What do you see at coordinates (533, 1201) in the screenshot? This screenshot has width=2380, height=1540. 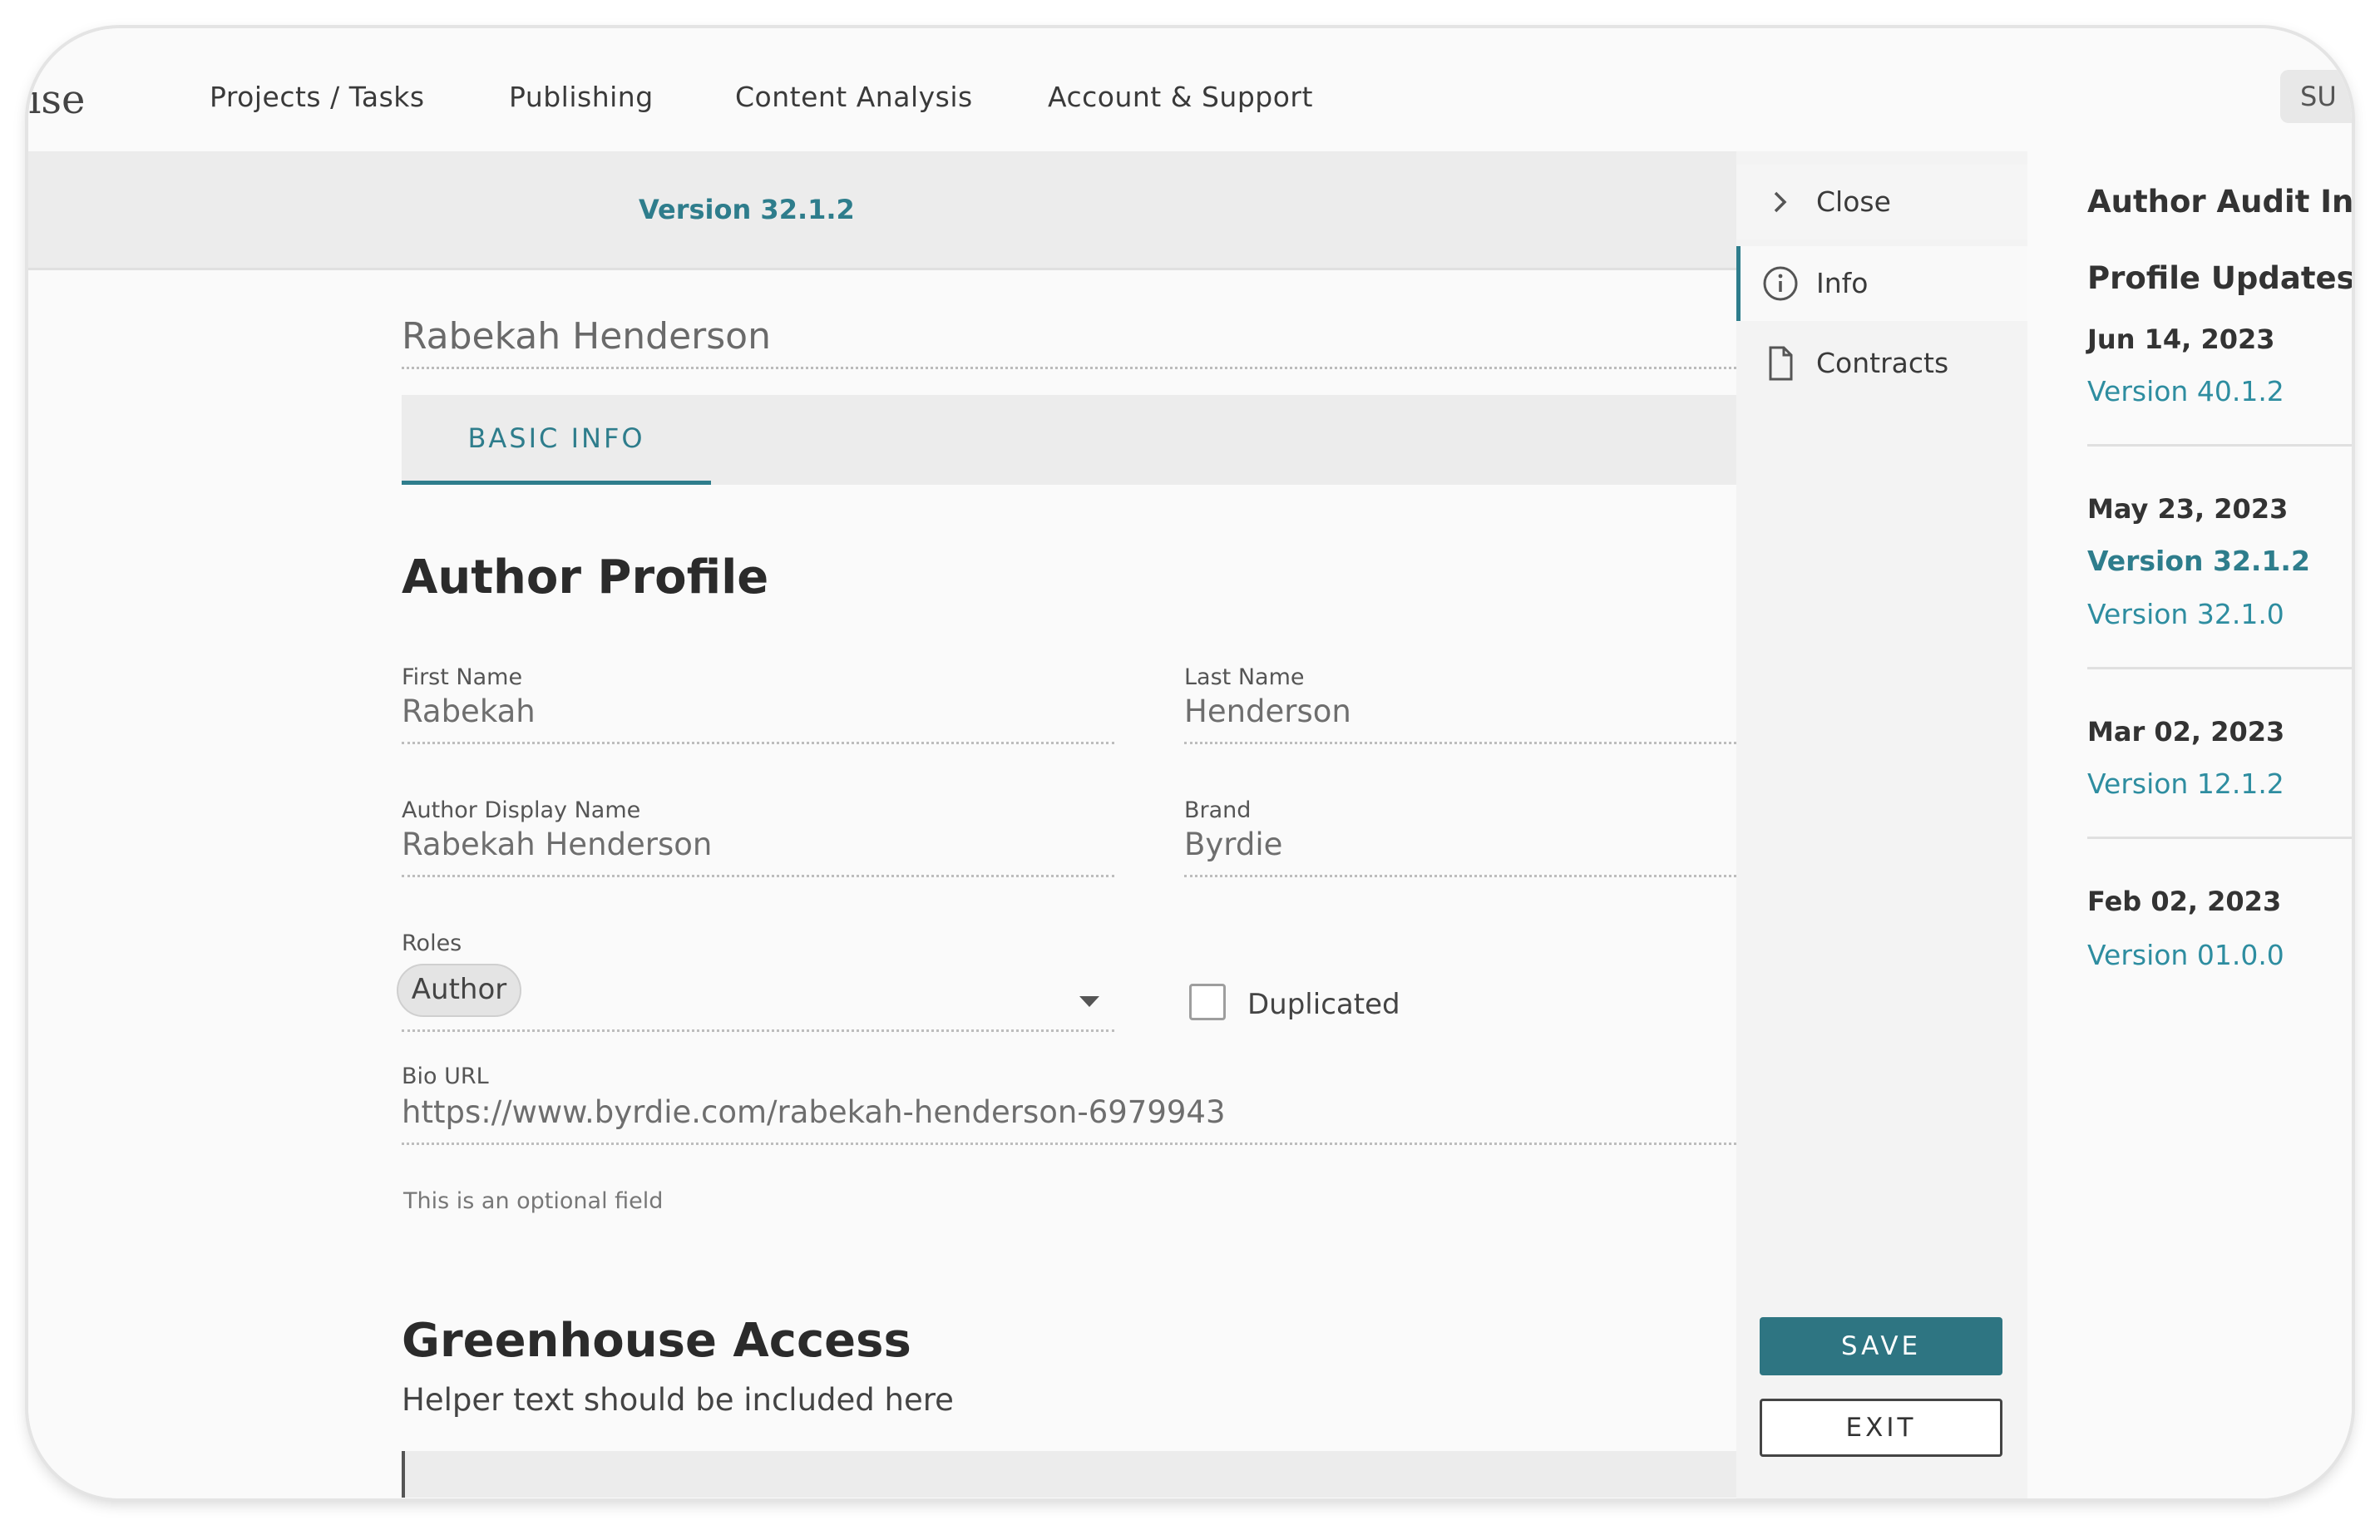 I see `bio-url-helper: This is an optional field` at bounding box center [533, 1201].